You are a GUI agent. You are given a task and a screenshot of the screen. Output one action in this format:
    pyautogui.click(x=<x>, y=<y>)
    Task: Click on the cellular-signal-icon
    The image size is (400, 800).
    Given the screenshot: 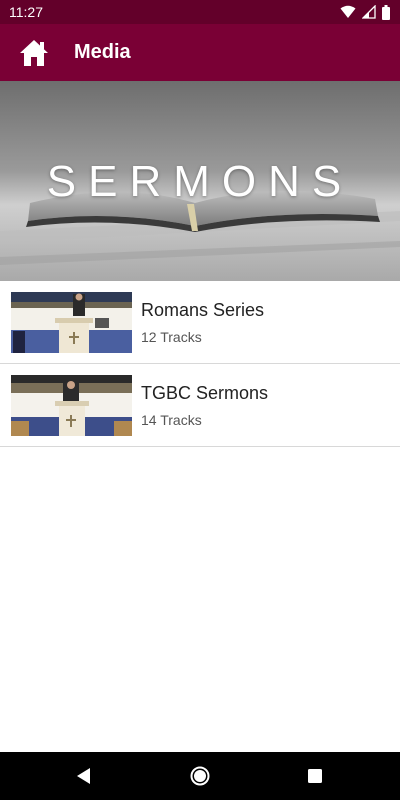 What is the action you would take?
    pyautogui.click(x=369, y=12)
    